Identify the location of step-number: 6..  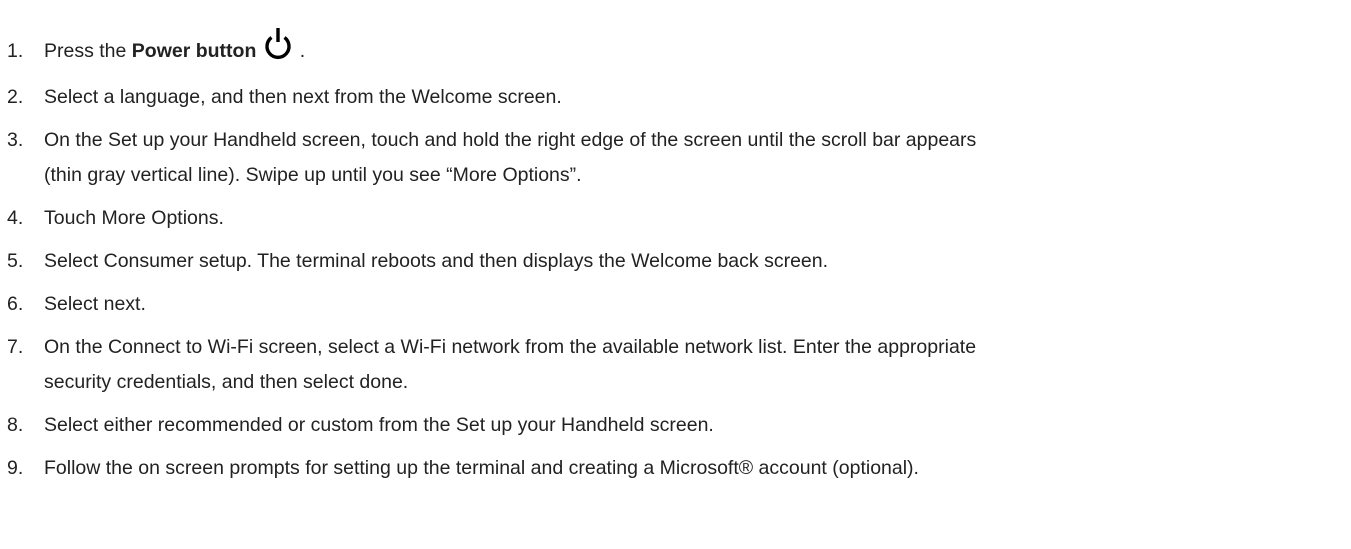
(15, 304).